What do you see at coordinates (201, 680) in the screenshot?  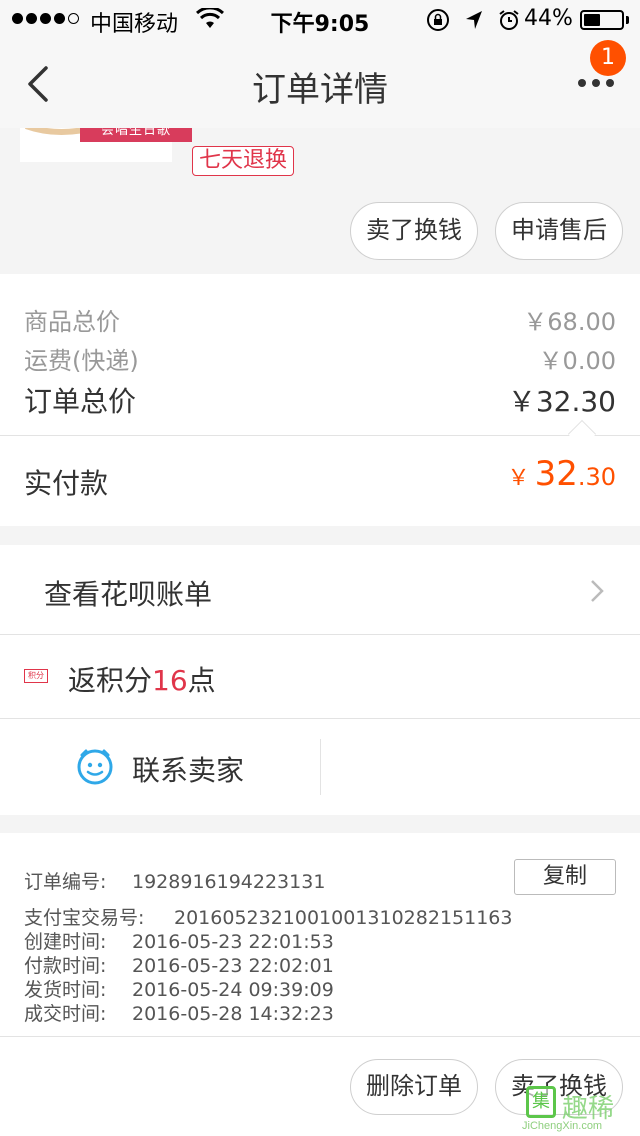 I see `points-suffix: 点` at bounding box center [201, 680].